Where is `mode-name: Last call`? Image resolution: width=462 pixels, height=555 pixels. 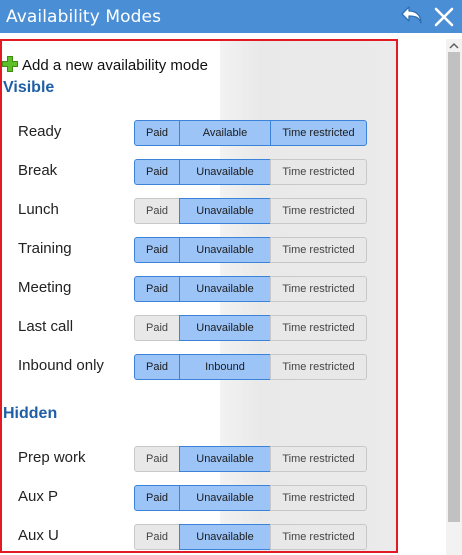
mode-name: Last call is located at coordinates (45, 326).